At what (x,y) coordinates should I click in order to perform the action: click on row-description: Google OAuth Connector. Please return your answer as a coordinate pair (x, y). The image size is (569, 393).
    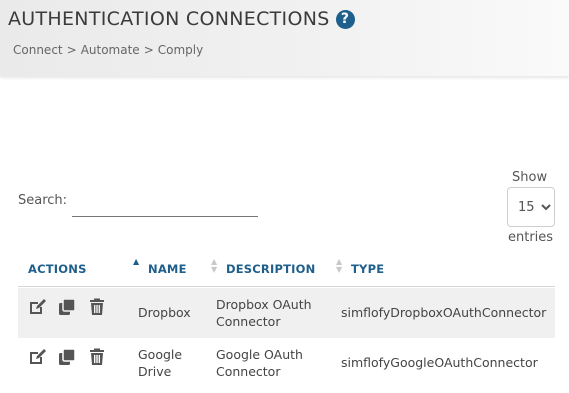
    Looking at the image, I should click on (259, 363).